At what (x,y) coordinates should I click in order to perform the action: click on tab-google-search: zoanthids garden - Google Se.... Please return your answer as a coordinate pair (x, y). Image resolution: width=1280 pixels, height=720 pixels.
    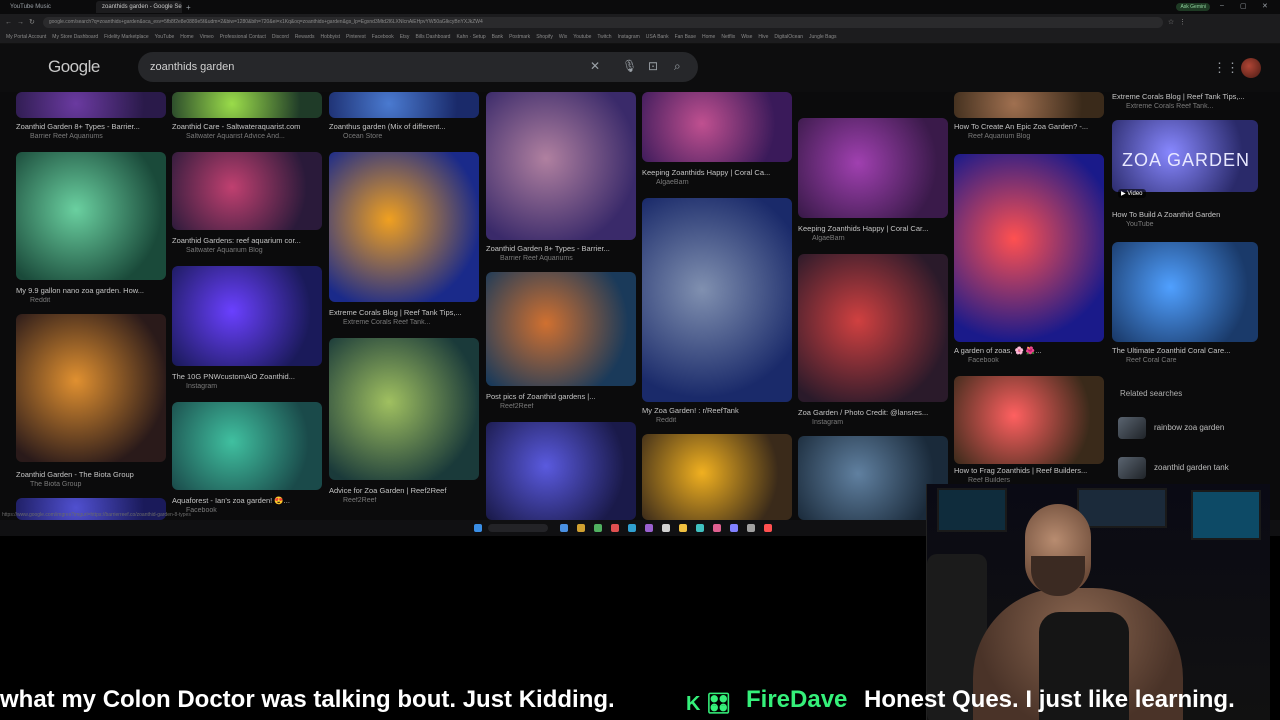
    Looking at the image, I should click on (139, 7).